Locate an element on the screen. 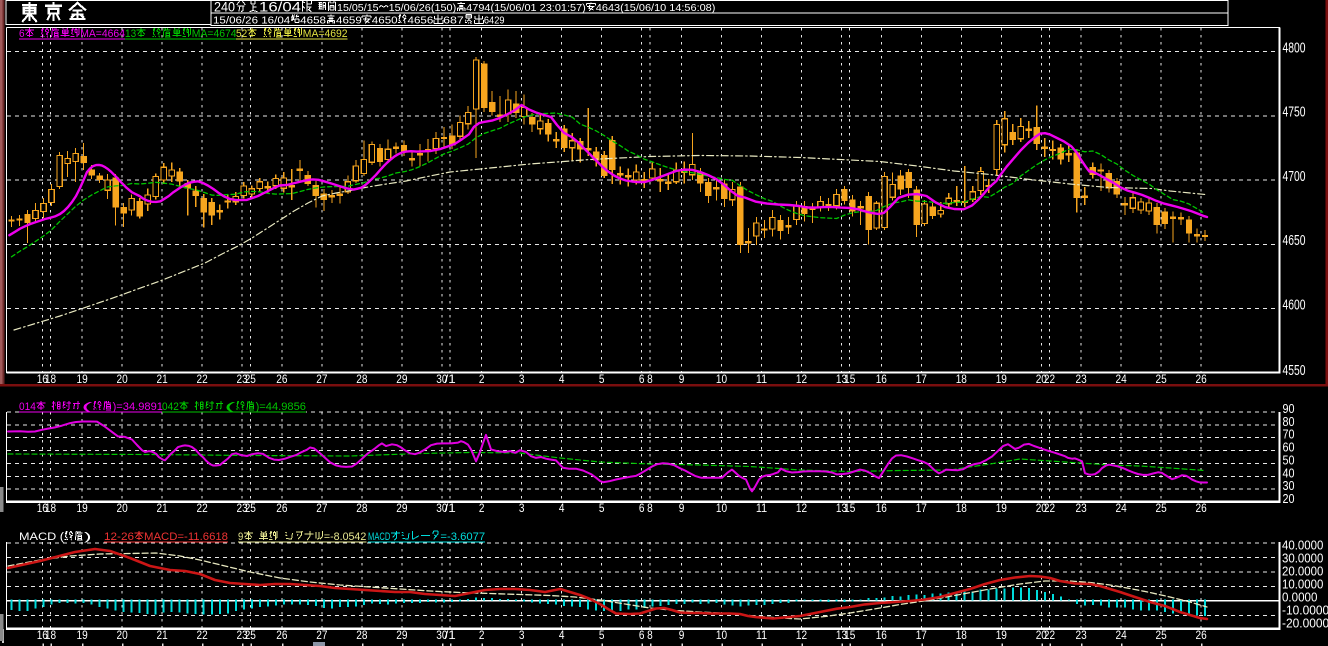  svg-text: 4643(15/06/10 14:56:08) is located at coordinates (656, 8).